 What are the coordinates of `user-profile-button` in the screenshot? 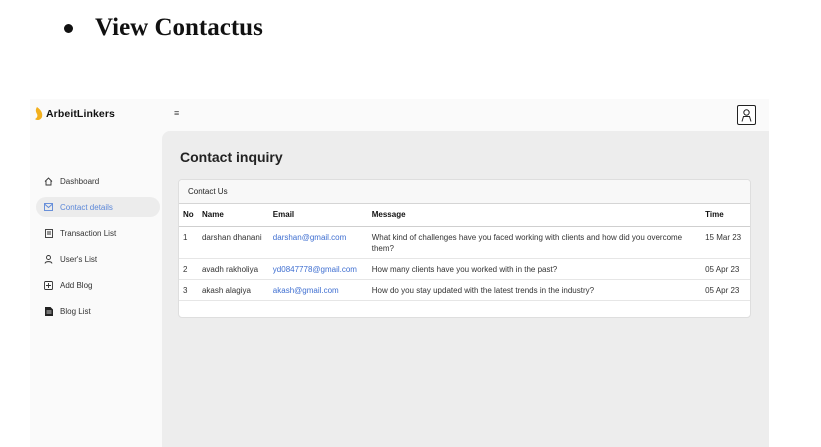 It's located at (746, 115).